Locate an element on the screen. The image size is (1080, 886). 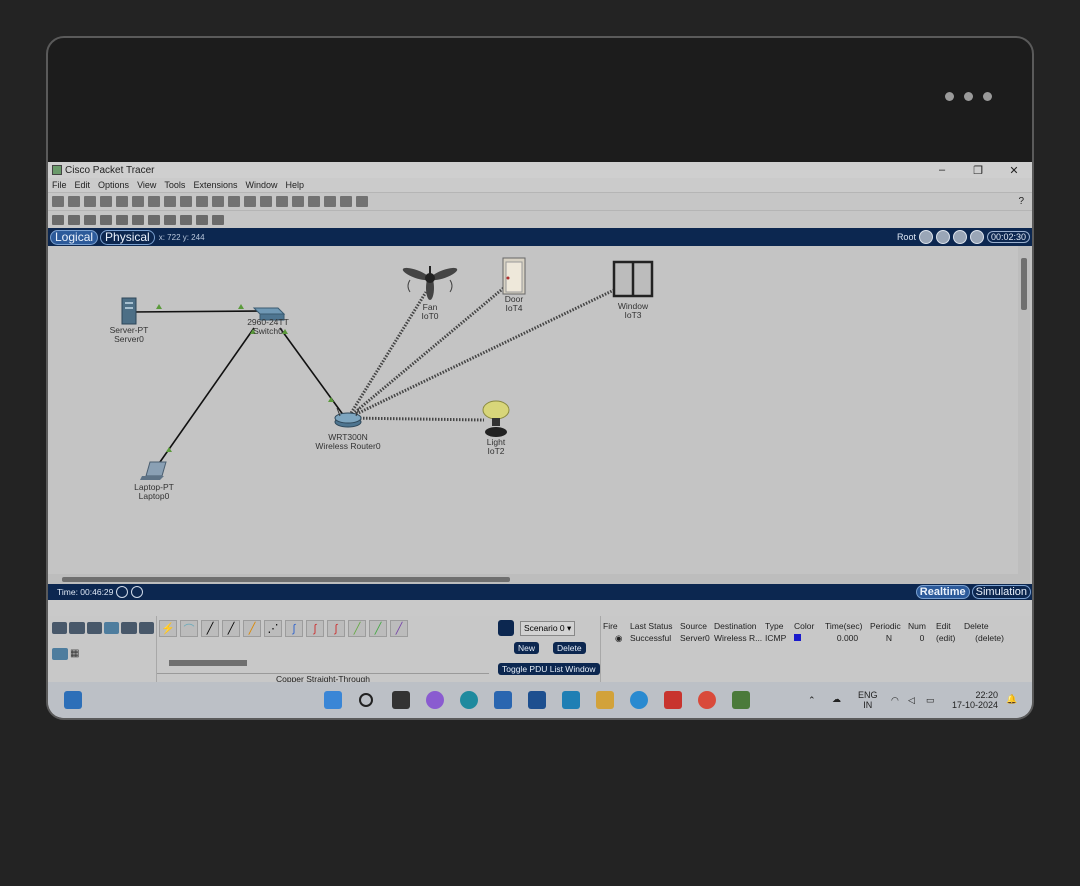
edge-icon is located at coordinates (469, 700).